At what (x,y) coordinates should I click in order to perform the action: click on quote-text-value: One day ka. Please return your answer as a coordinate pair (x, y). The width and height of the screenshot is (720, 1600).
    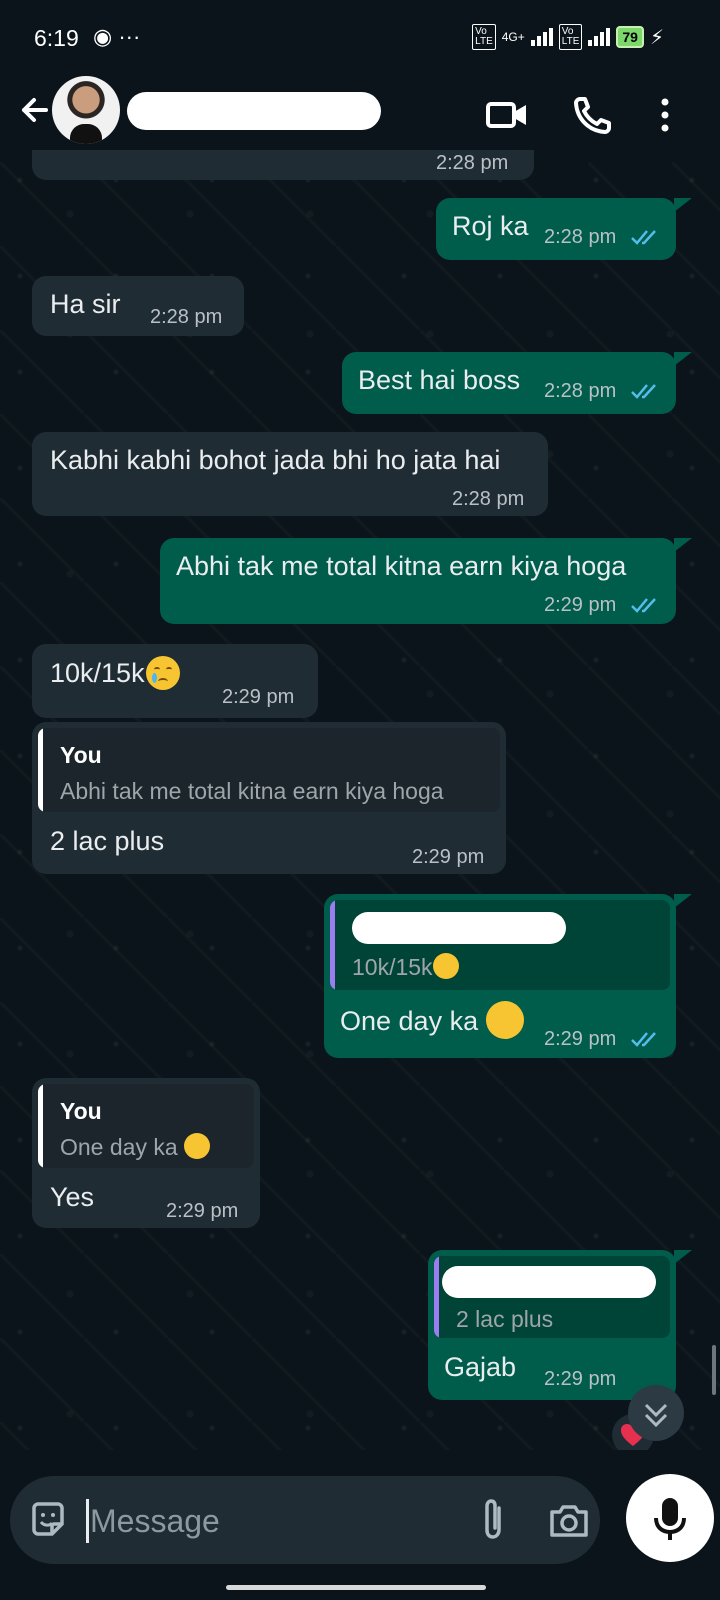
    Looking at the image, I should click on (119, 1147).